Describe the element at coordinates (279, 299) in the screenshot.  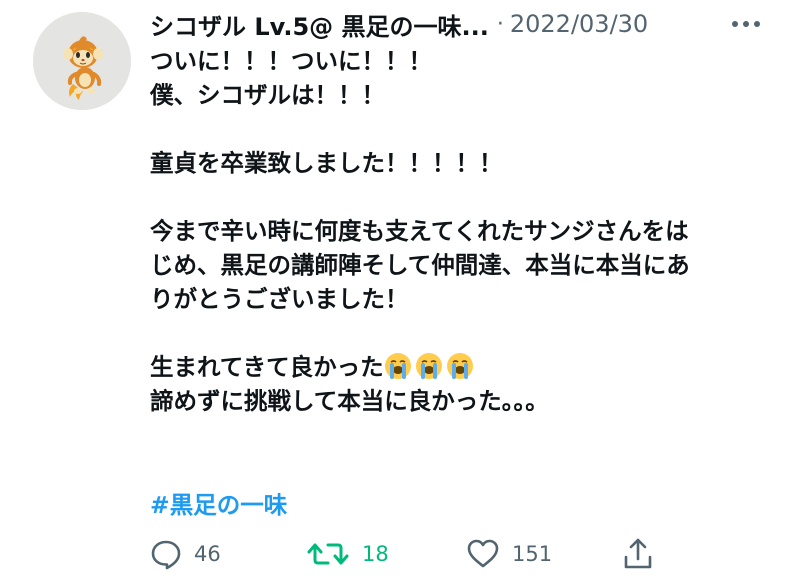
I see `tweet-line: りがとうございました！` at that location.